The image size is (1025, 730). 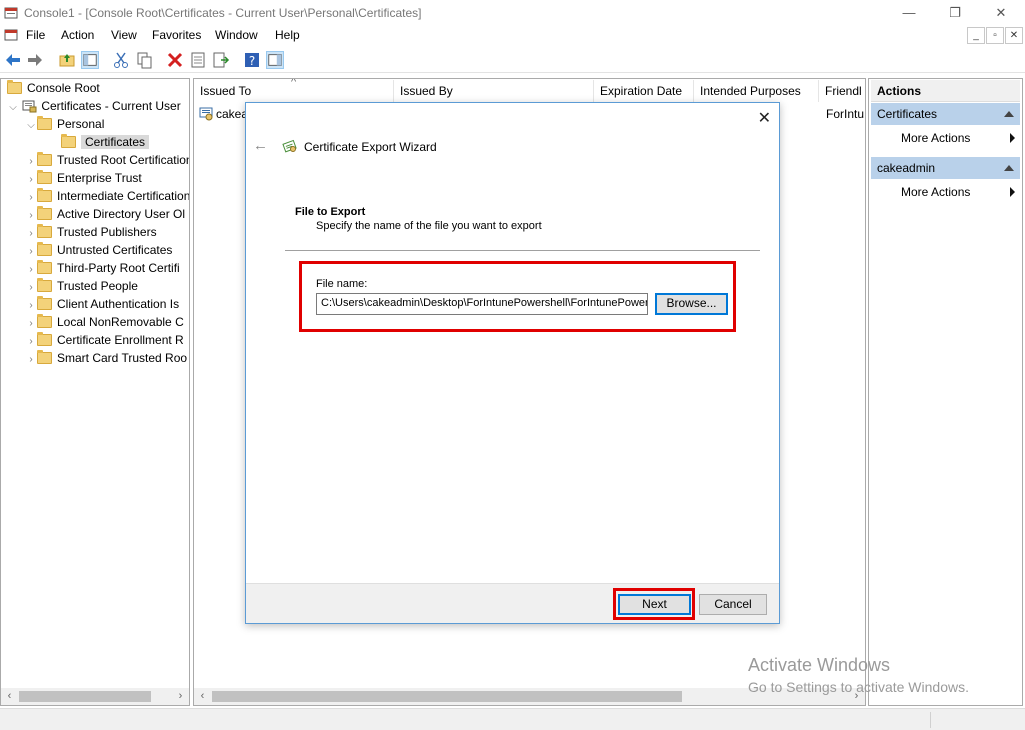 I want to click on tree-node-intermediate: › Intermediate Certification, so click(x=107, y=196).